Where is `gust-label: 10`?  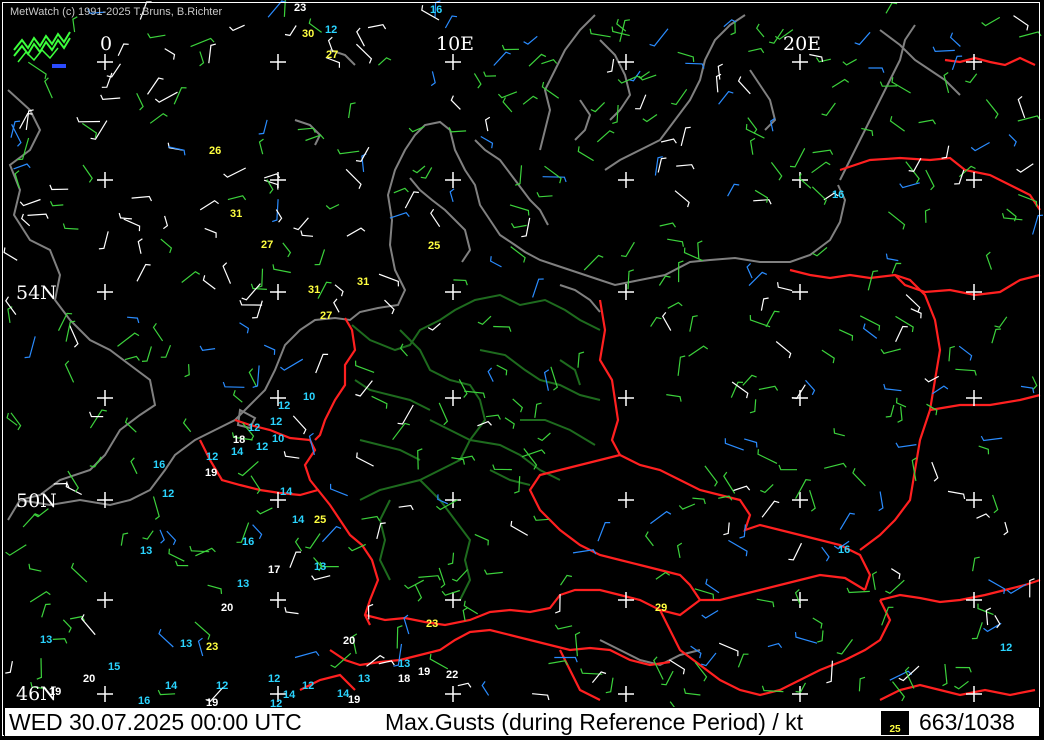
gust-label: 10 is located at coordinates (278, 439).